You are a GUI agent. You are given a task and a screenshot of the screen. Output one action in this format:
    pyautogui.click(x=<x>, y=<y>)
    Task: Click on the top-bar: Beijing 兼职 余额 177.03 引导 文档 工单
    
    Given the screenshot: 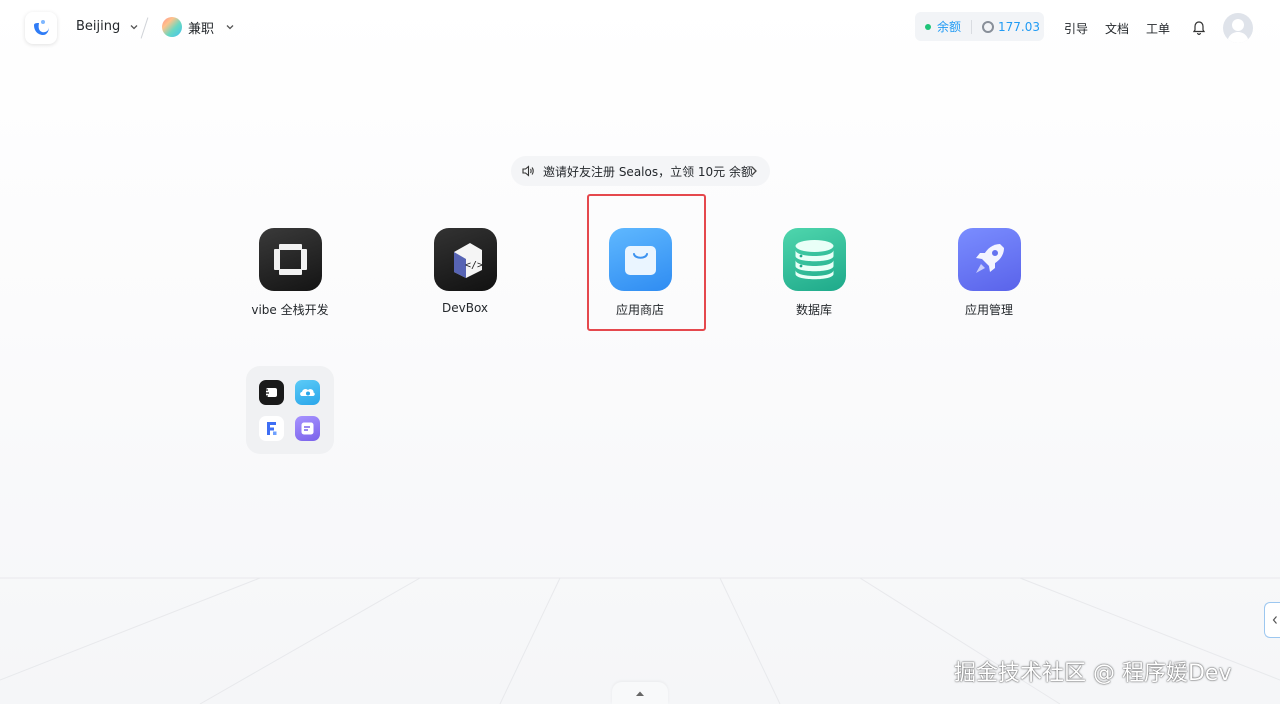 What is the action you would take?
    pyautogui.click(x=640, y=28)
    